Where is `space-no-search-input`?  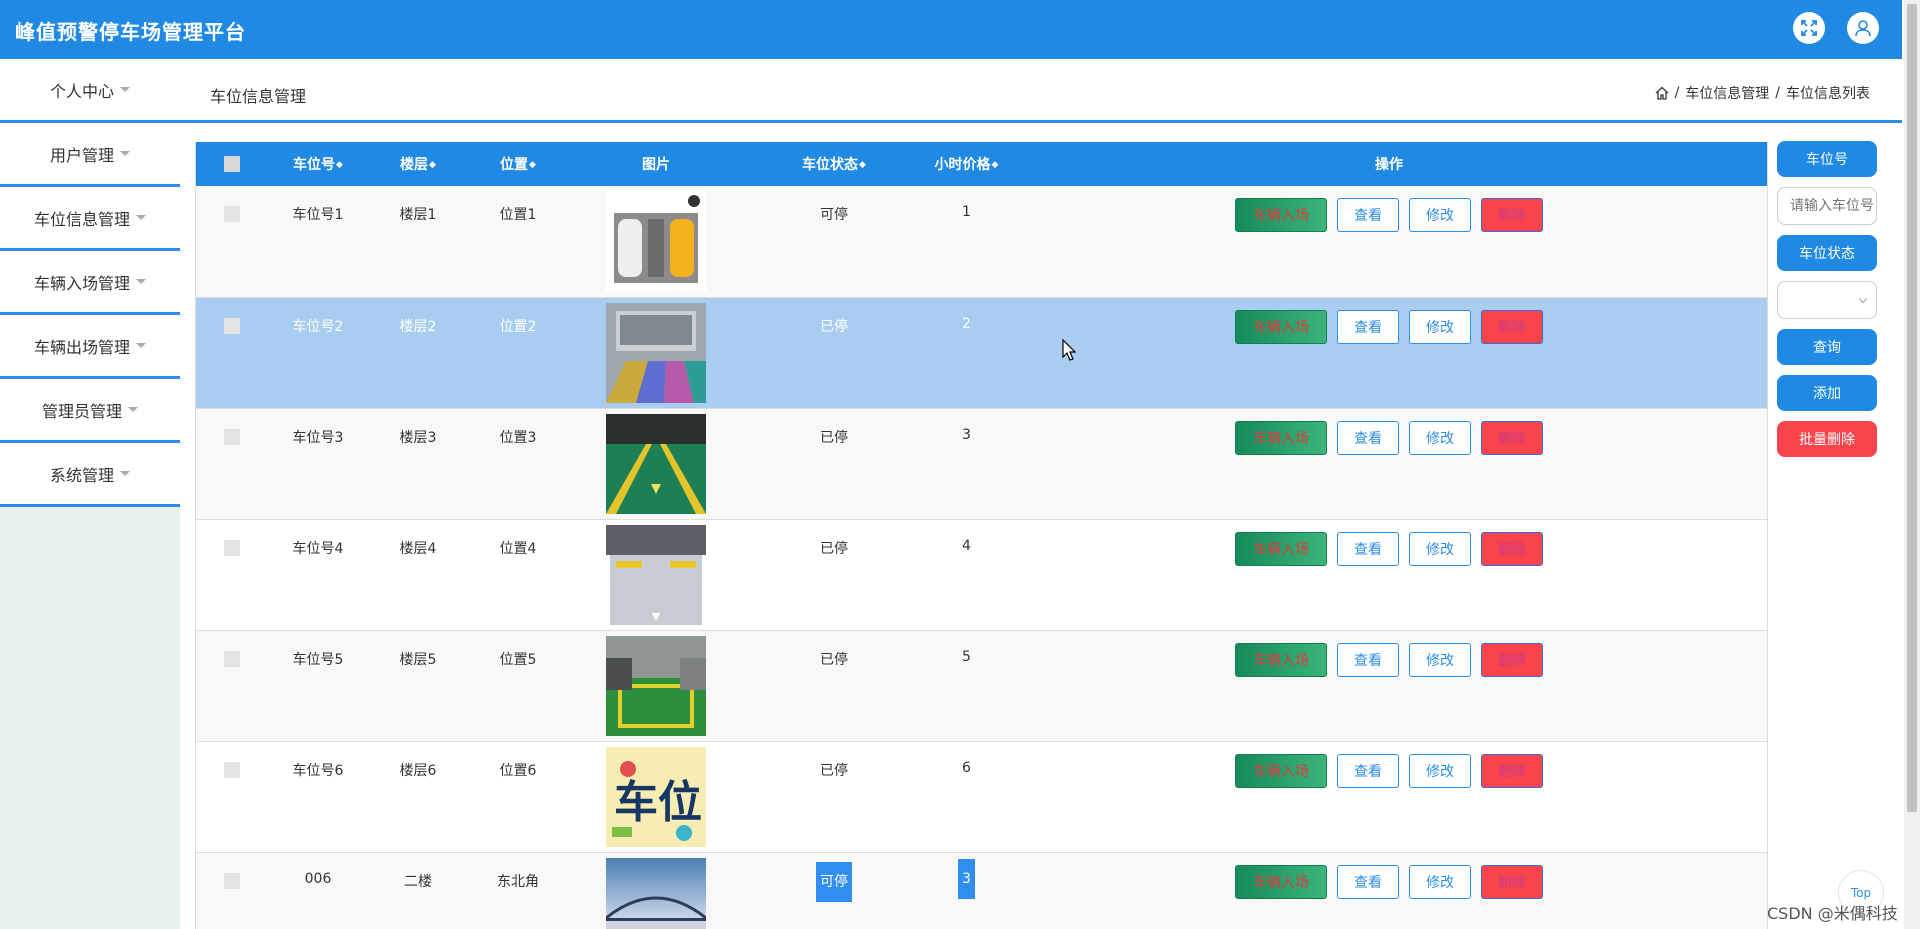 space-no-search-input is located at coordinates (1827, 206).